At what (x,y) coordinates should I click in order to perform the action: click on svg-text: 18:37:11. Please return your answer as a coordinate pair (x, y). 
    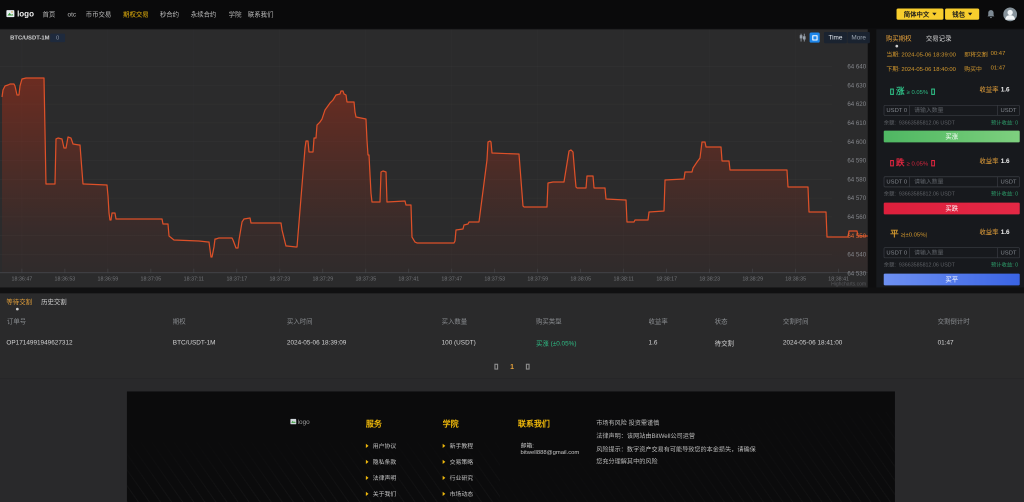
    Looking at the image, I should click on (194, 280).